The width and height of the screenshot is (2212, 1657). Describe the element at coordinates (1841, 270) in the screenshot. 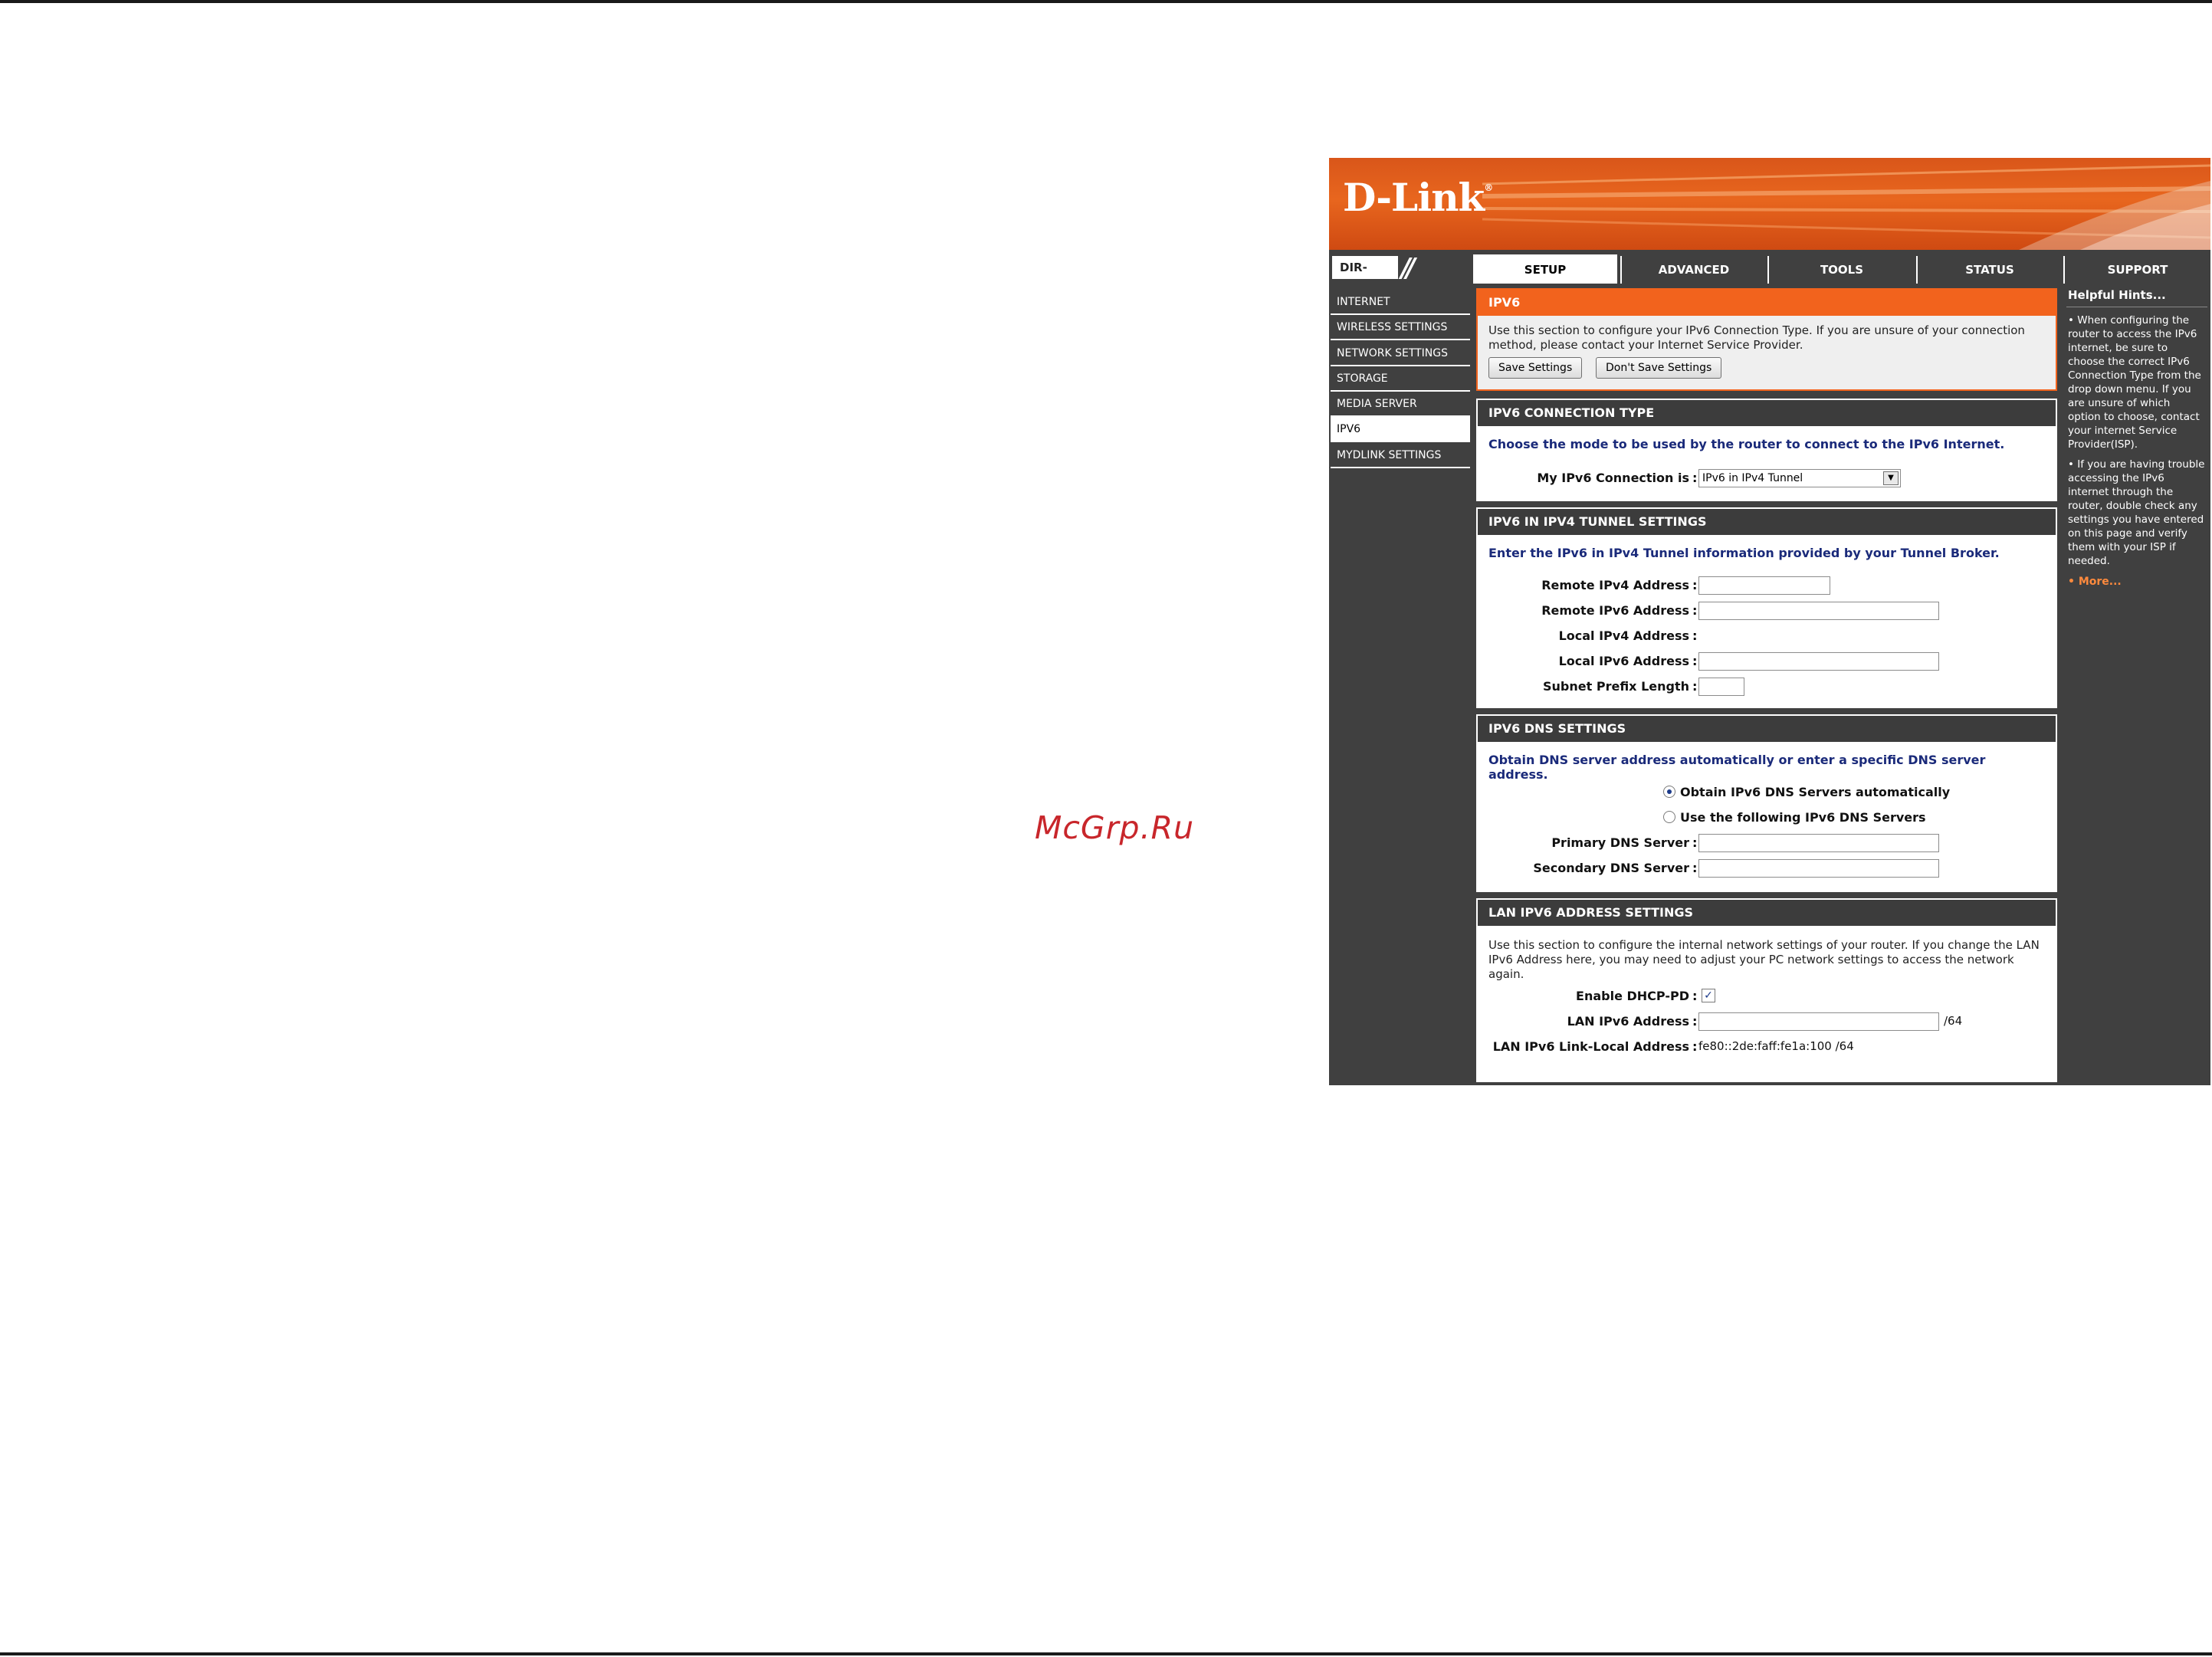

I see `tab-tools: TOOLS` at that location.